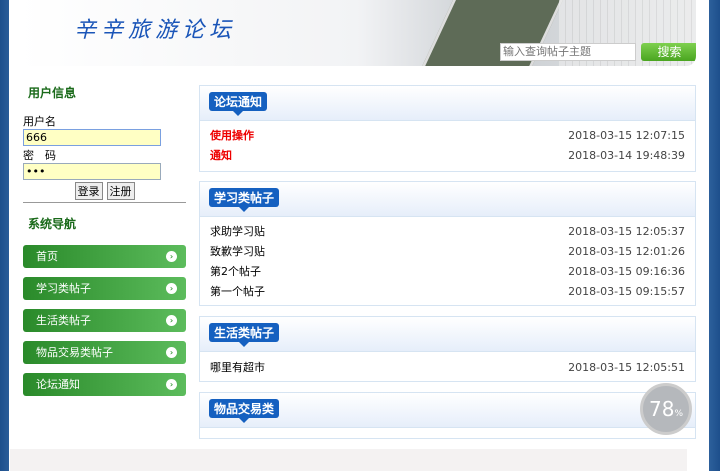 This screenshot has height=471, width=720. Describe the element at coordinates (626, 155) in the screenshot. I see `post-date: 2018-03-14 19:48:39` at that location.